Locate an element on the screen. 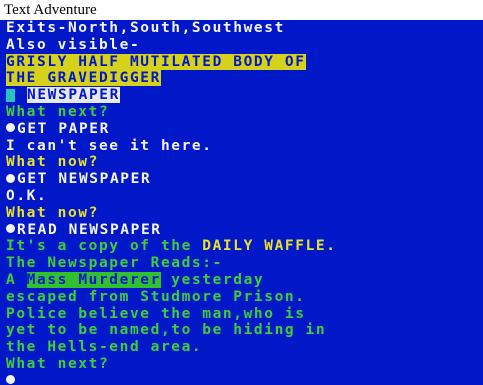 Image resolution: width=483 pixels, height=385 pixels. response-text: A is located at coordinates (16, 279).